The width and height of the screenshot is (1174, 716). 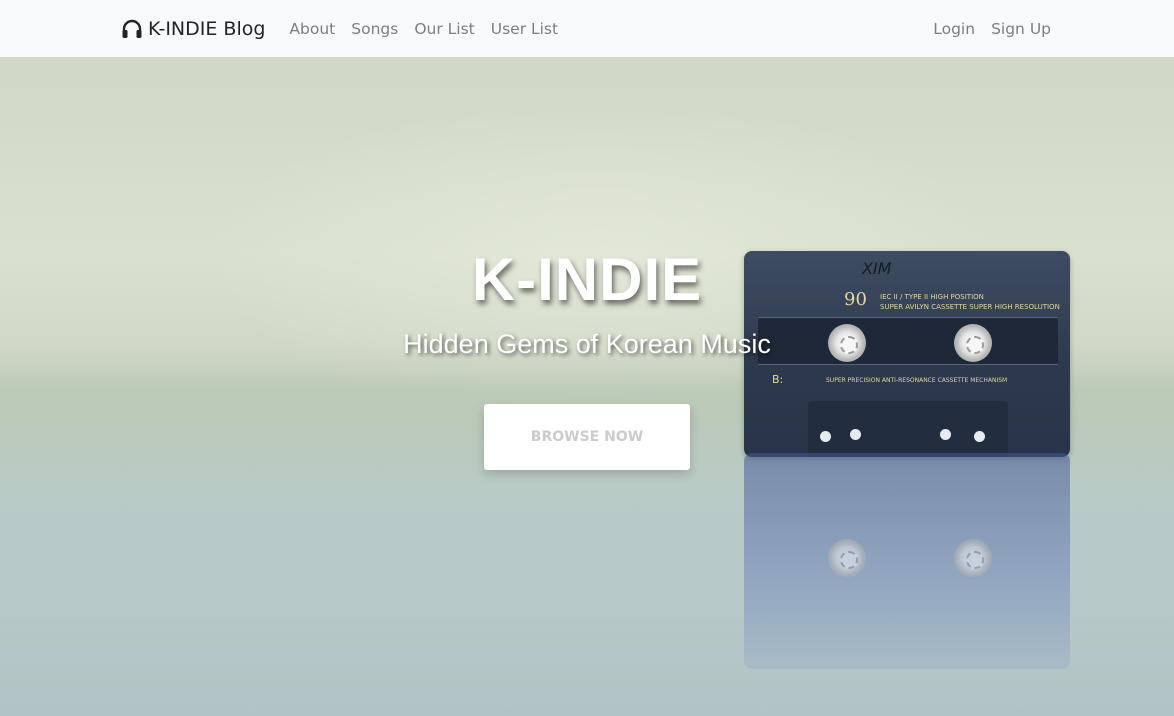 I want to click on hero-subtitle: Hidden Gems of Korean Music, so click(x=587, y=344).